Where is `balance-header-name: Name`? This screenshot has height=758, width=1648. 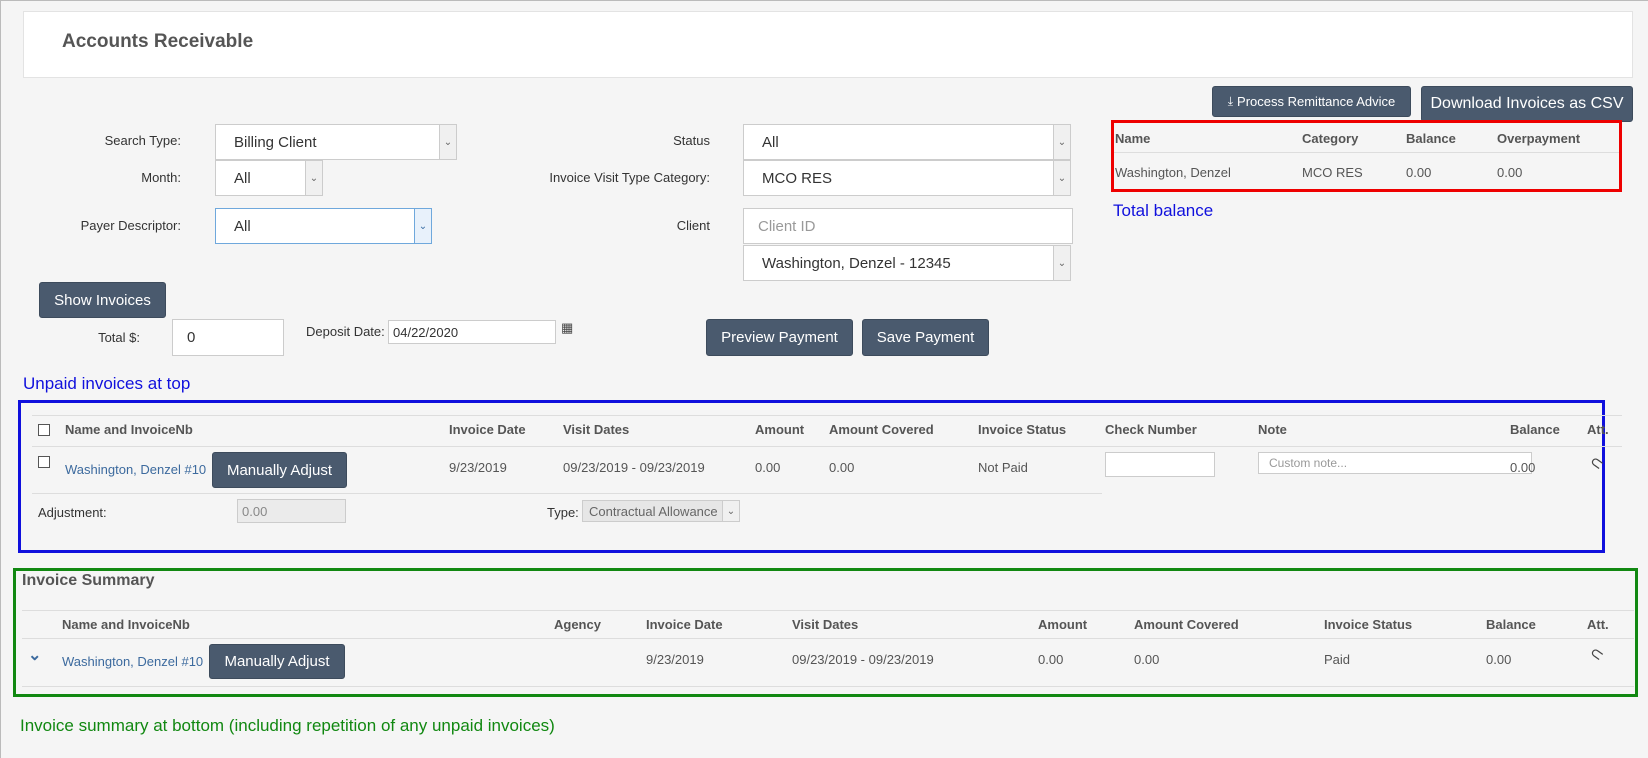
balance-header-name: Name is located at coordinates (1133, 138).